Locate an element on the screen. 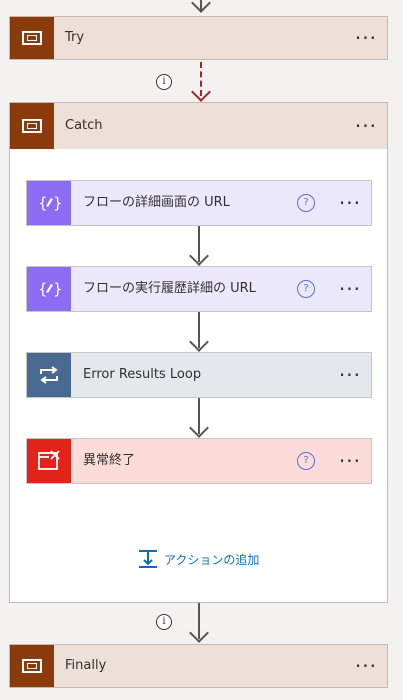 The width and height of the screenshot is (403, 700). action-label: フローの詳細画面の URL is located at coordinates (156, 202).